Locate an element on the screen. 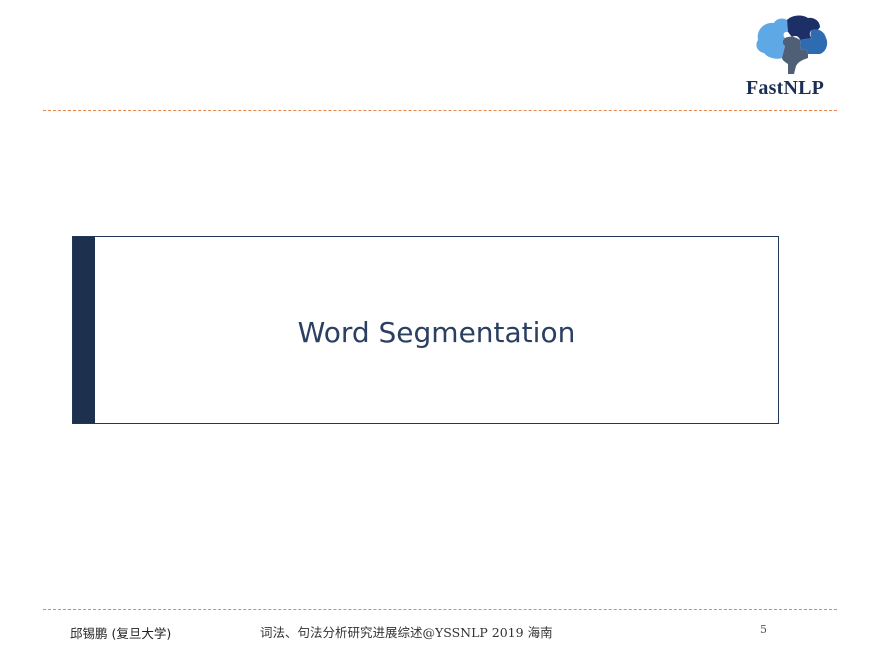 The image size is (881, 660). footer-author: 邱锡鹏 (复旦大学) is located at coordinates (121, 633).